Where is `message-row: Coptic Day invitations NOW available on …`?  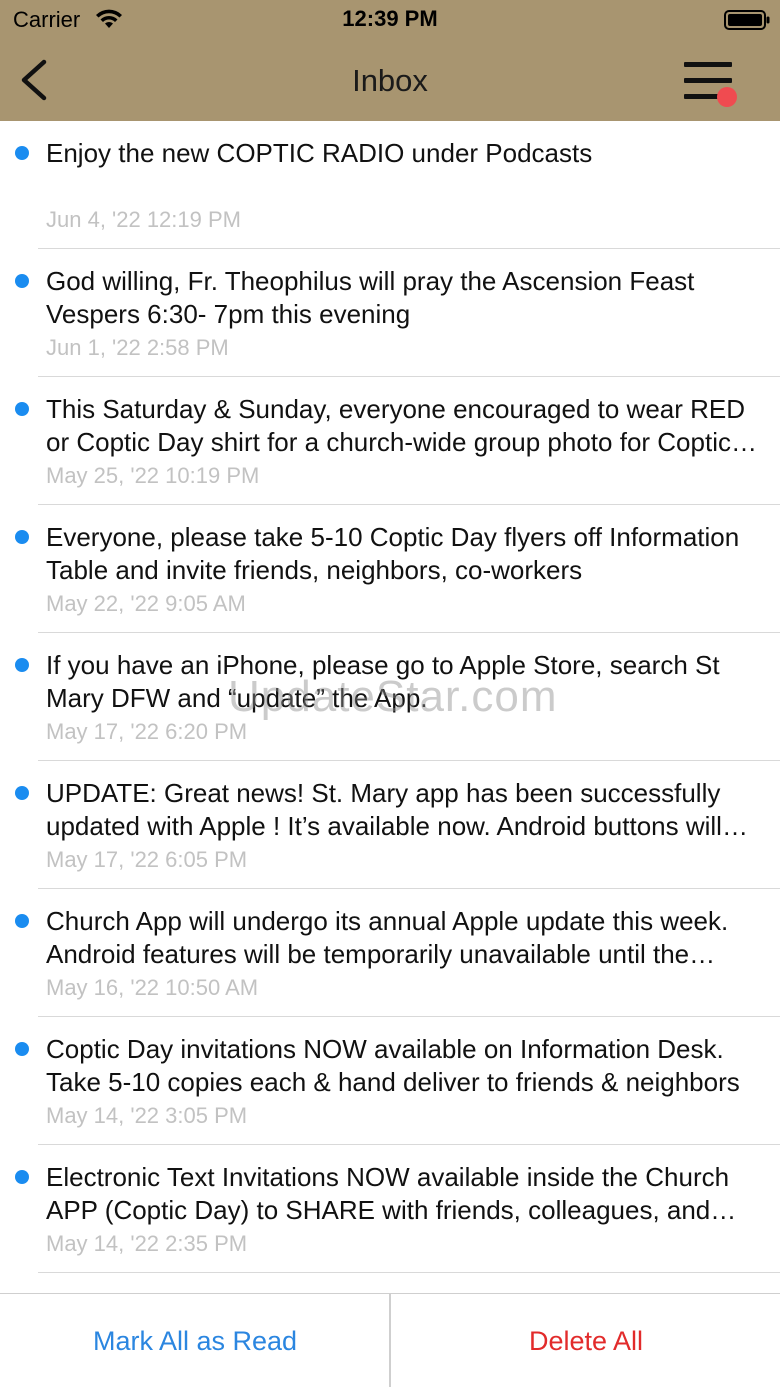
message-row: Coptic Day invitations NOW available on … is located at coordinates (390, 1081).